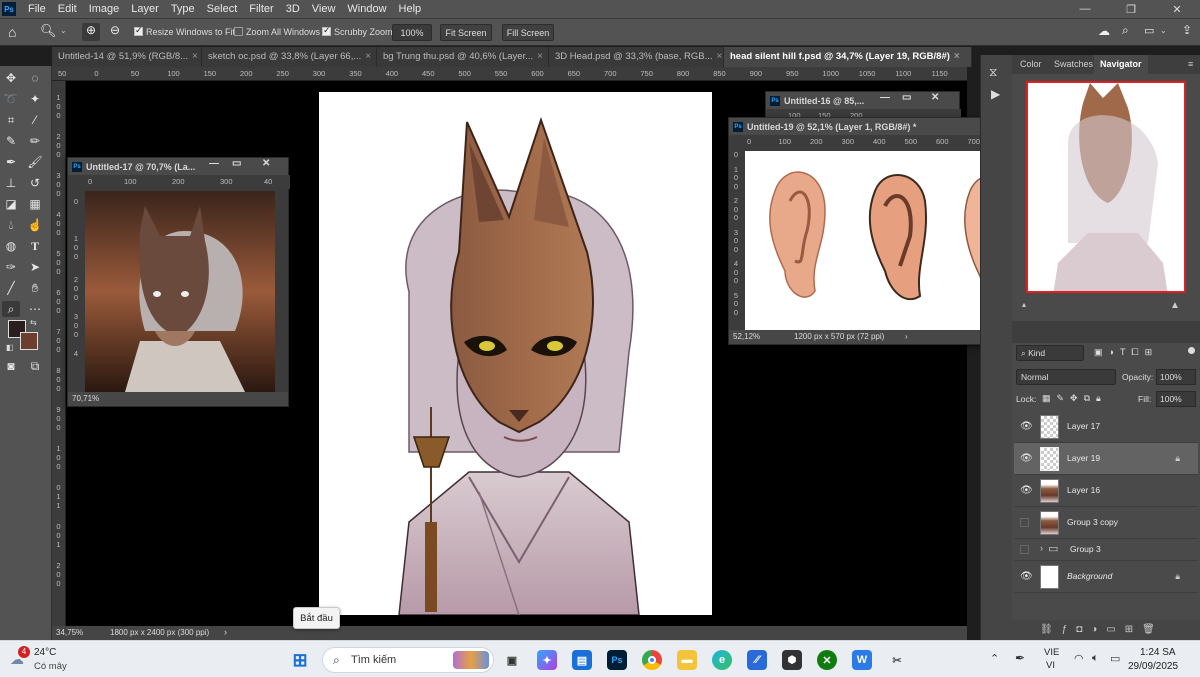 The image size is (1200, 677). Describe the element at coordinates (180, 291) in the screenshot. I see `reference-photo` at that location.